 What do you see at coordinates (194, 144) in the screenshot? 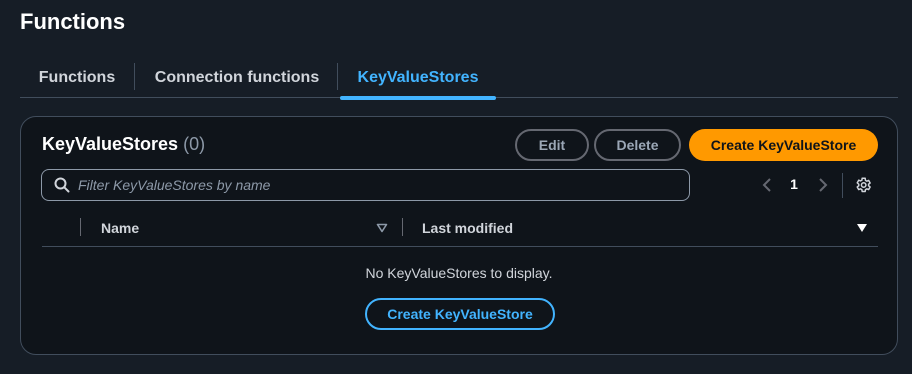
I see `table-item-count: (0)` at bounding box center [194, 144].